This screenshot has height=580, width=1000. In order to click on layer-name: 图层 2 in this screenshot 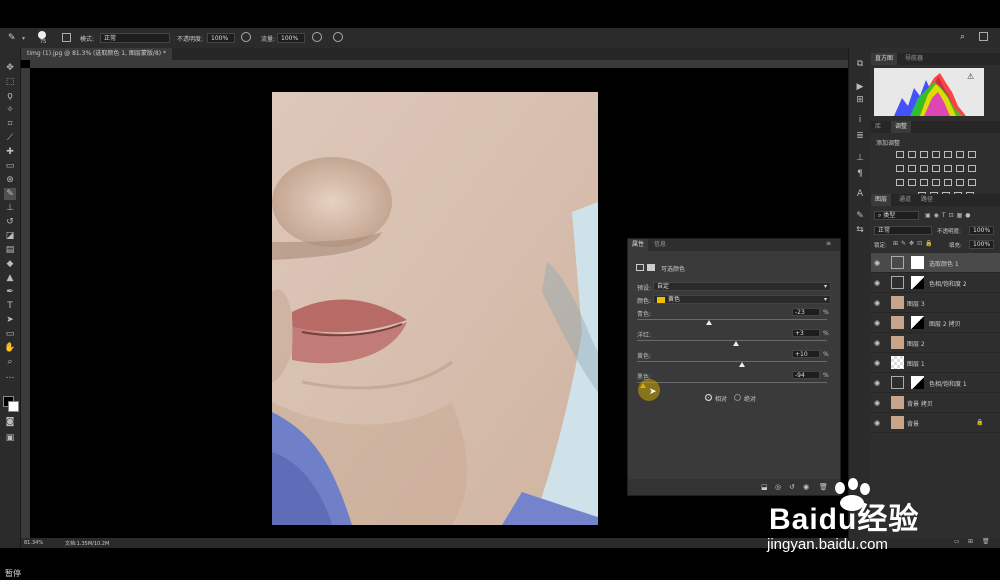, I will do `click(916, 343)`.